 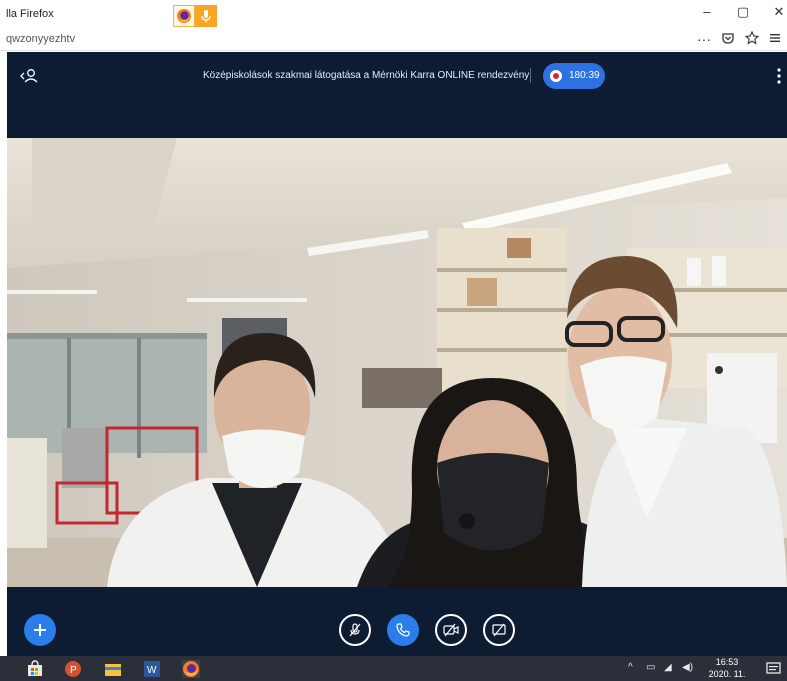 I want to click on header-divider, so click(x=530, y=75).